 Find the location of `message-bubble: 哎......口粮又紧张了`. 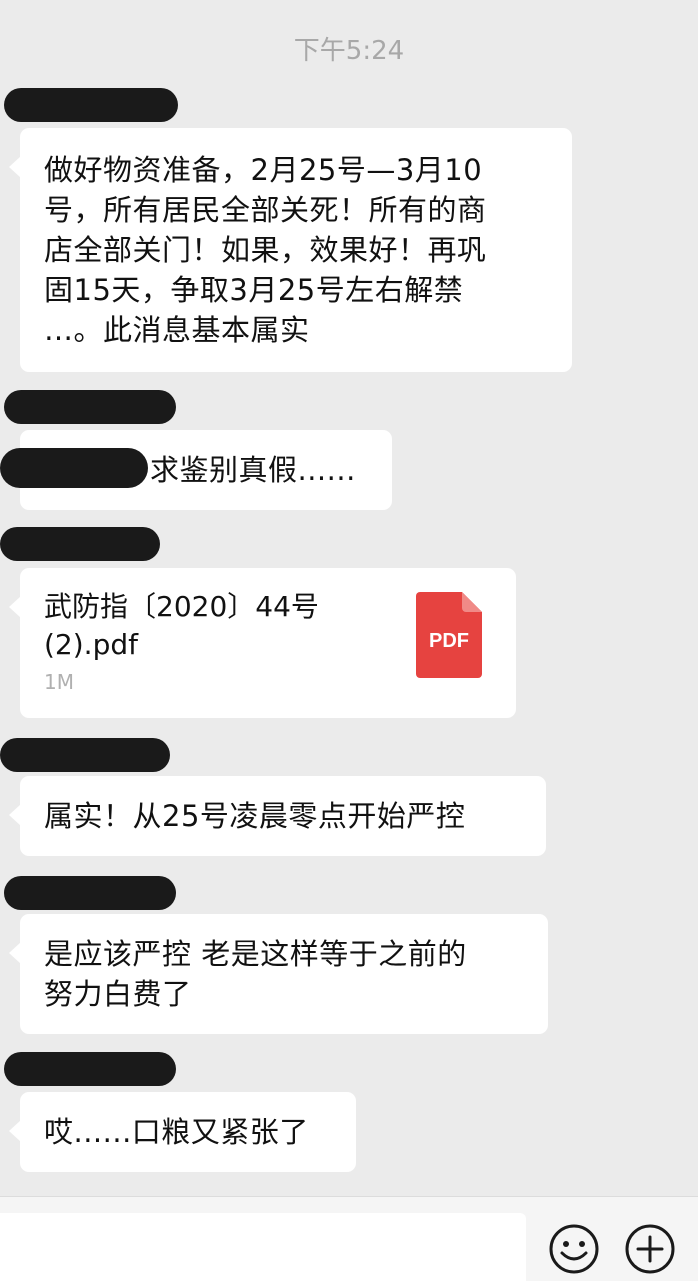

message-bubble: 哎......口粮又紧张了 is located at coordinates (182, 1132).